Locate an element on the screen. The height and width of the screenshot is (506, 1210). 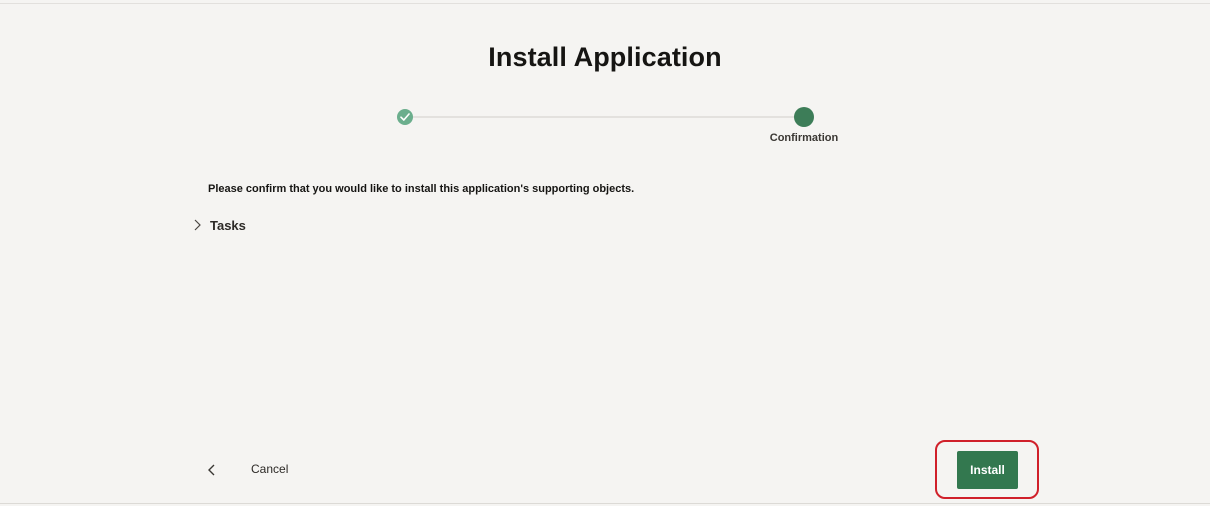
check-icon is located at coordinates (405, 117).